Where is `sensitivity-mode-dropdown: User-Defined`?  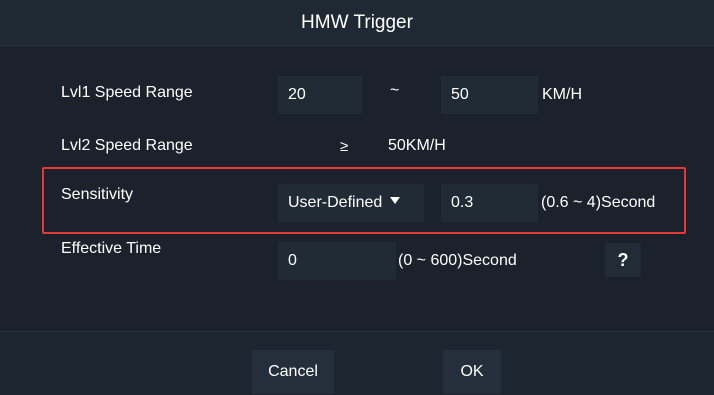
sensitivity-mode-dropdown: User-Defined is located at coordinates (351, 203).